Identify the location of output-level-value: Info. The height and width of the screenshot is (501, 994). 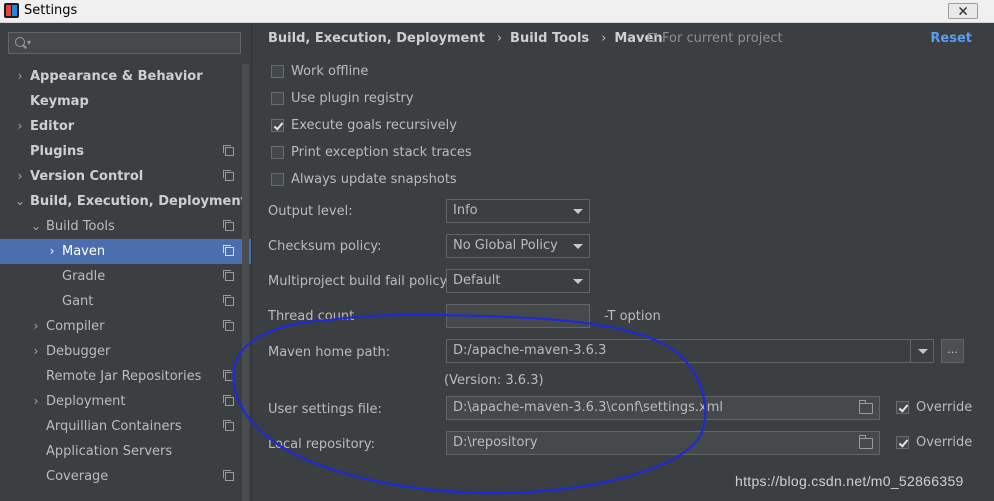
(465, 210).